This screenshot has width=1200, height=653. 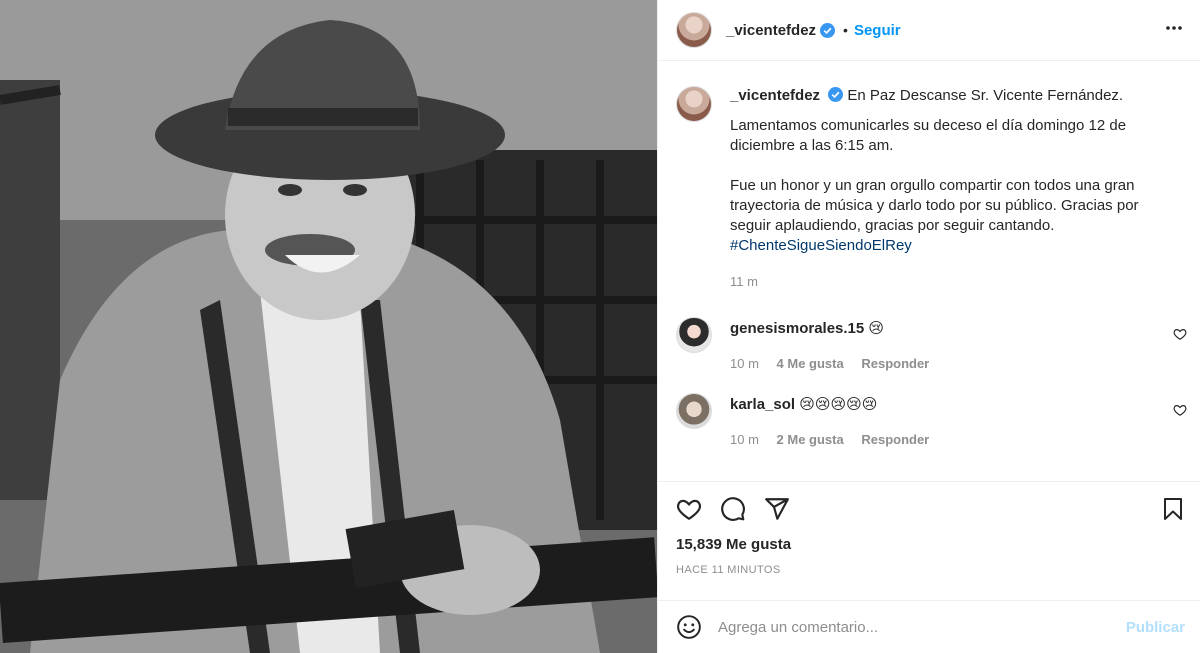 I want to click on emoji-icon, so click(x=689, y=627).